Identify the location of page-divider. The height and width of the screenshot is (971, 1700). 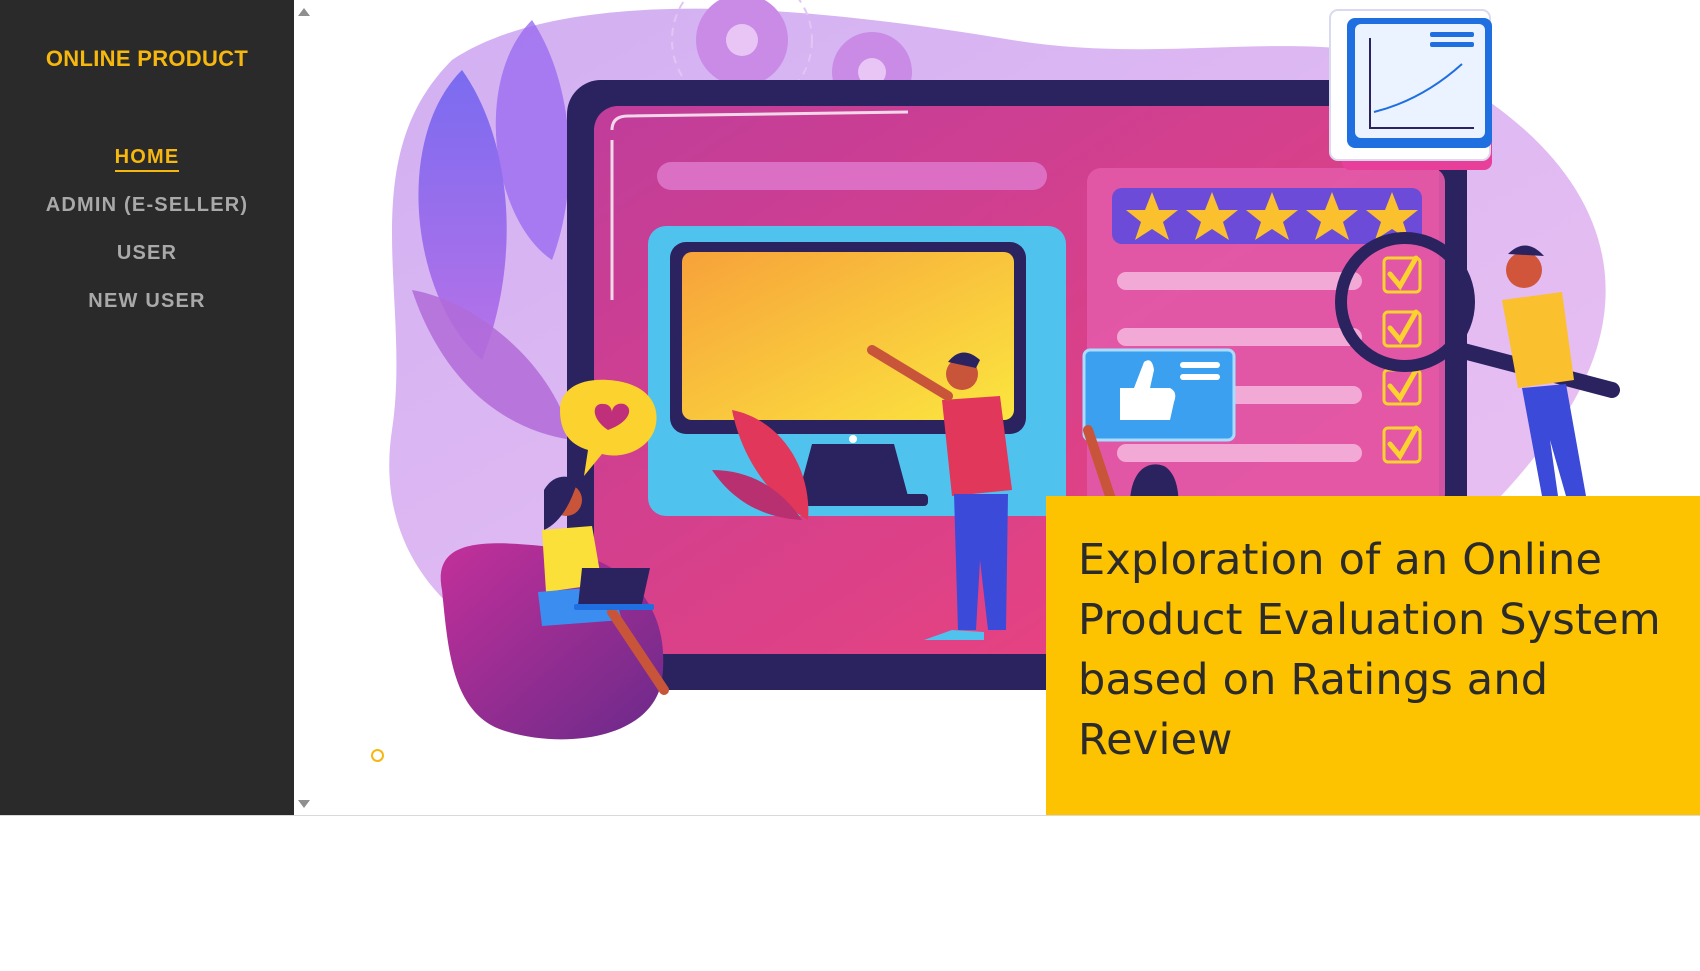
(850, 815).